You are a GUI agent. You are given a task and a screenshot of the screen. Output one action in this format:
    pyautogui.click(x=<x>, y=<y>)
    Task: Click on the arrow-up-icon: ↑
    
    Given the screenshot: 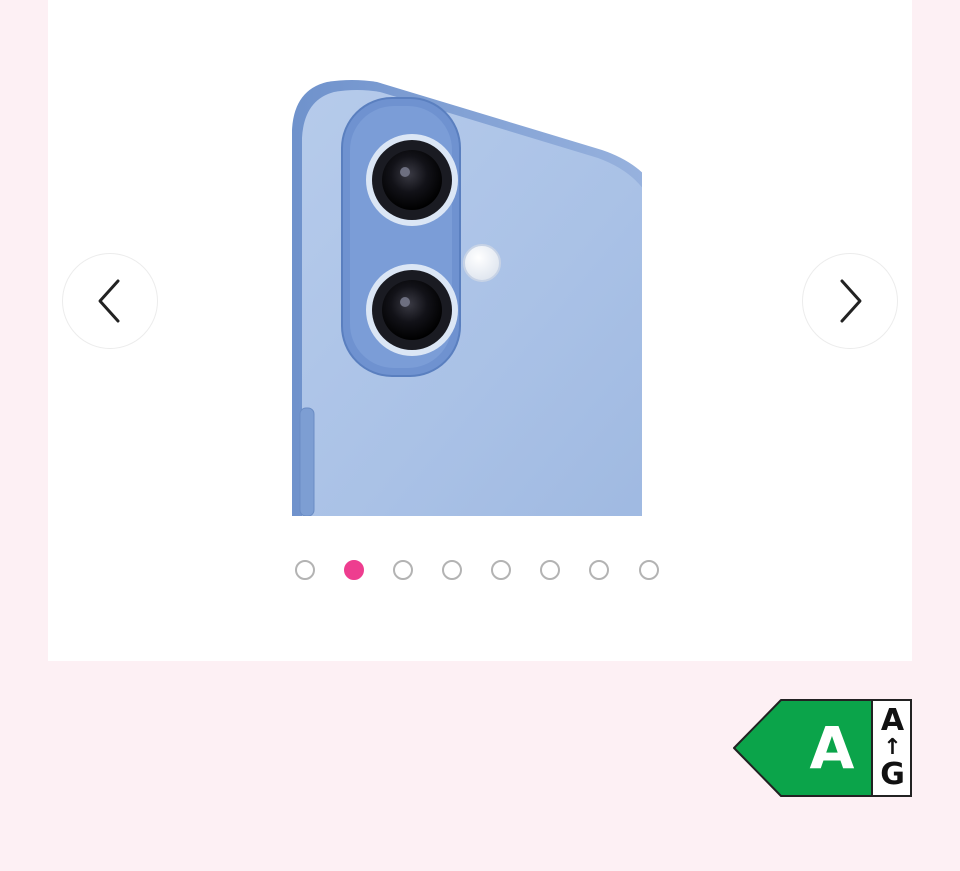 What is the action you would take?
    pyautogui.click(x=892, y=747)
    